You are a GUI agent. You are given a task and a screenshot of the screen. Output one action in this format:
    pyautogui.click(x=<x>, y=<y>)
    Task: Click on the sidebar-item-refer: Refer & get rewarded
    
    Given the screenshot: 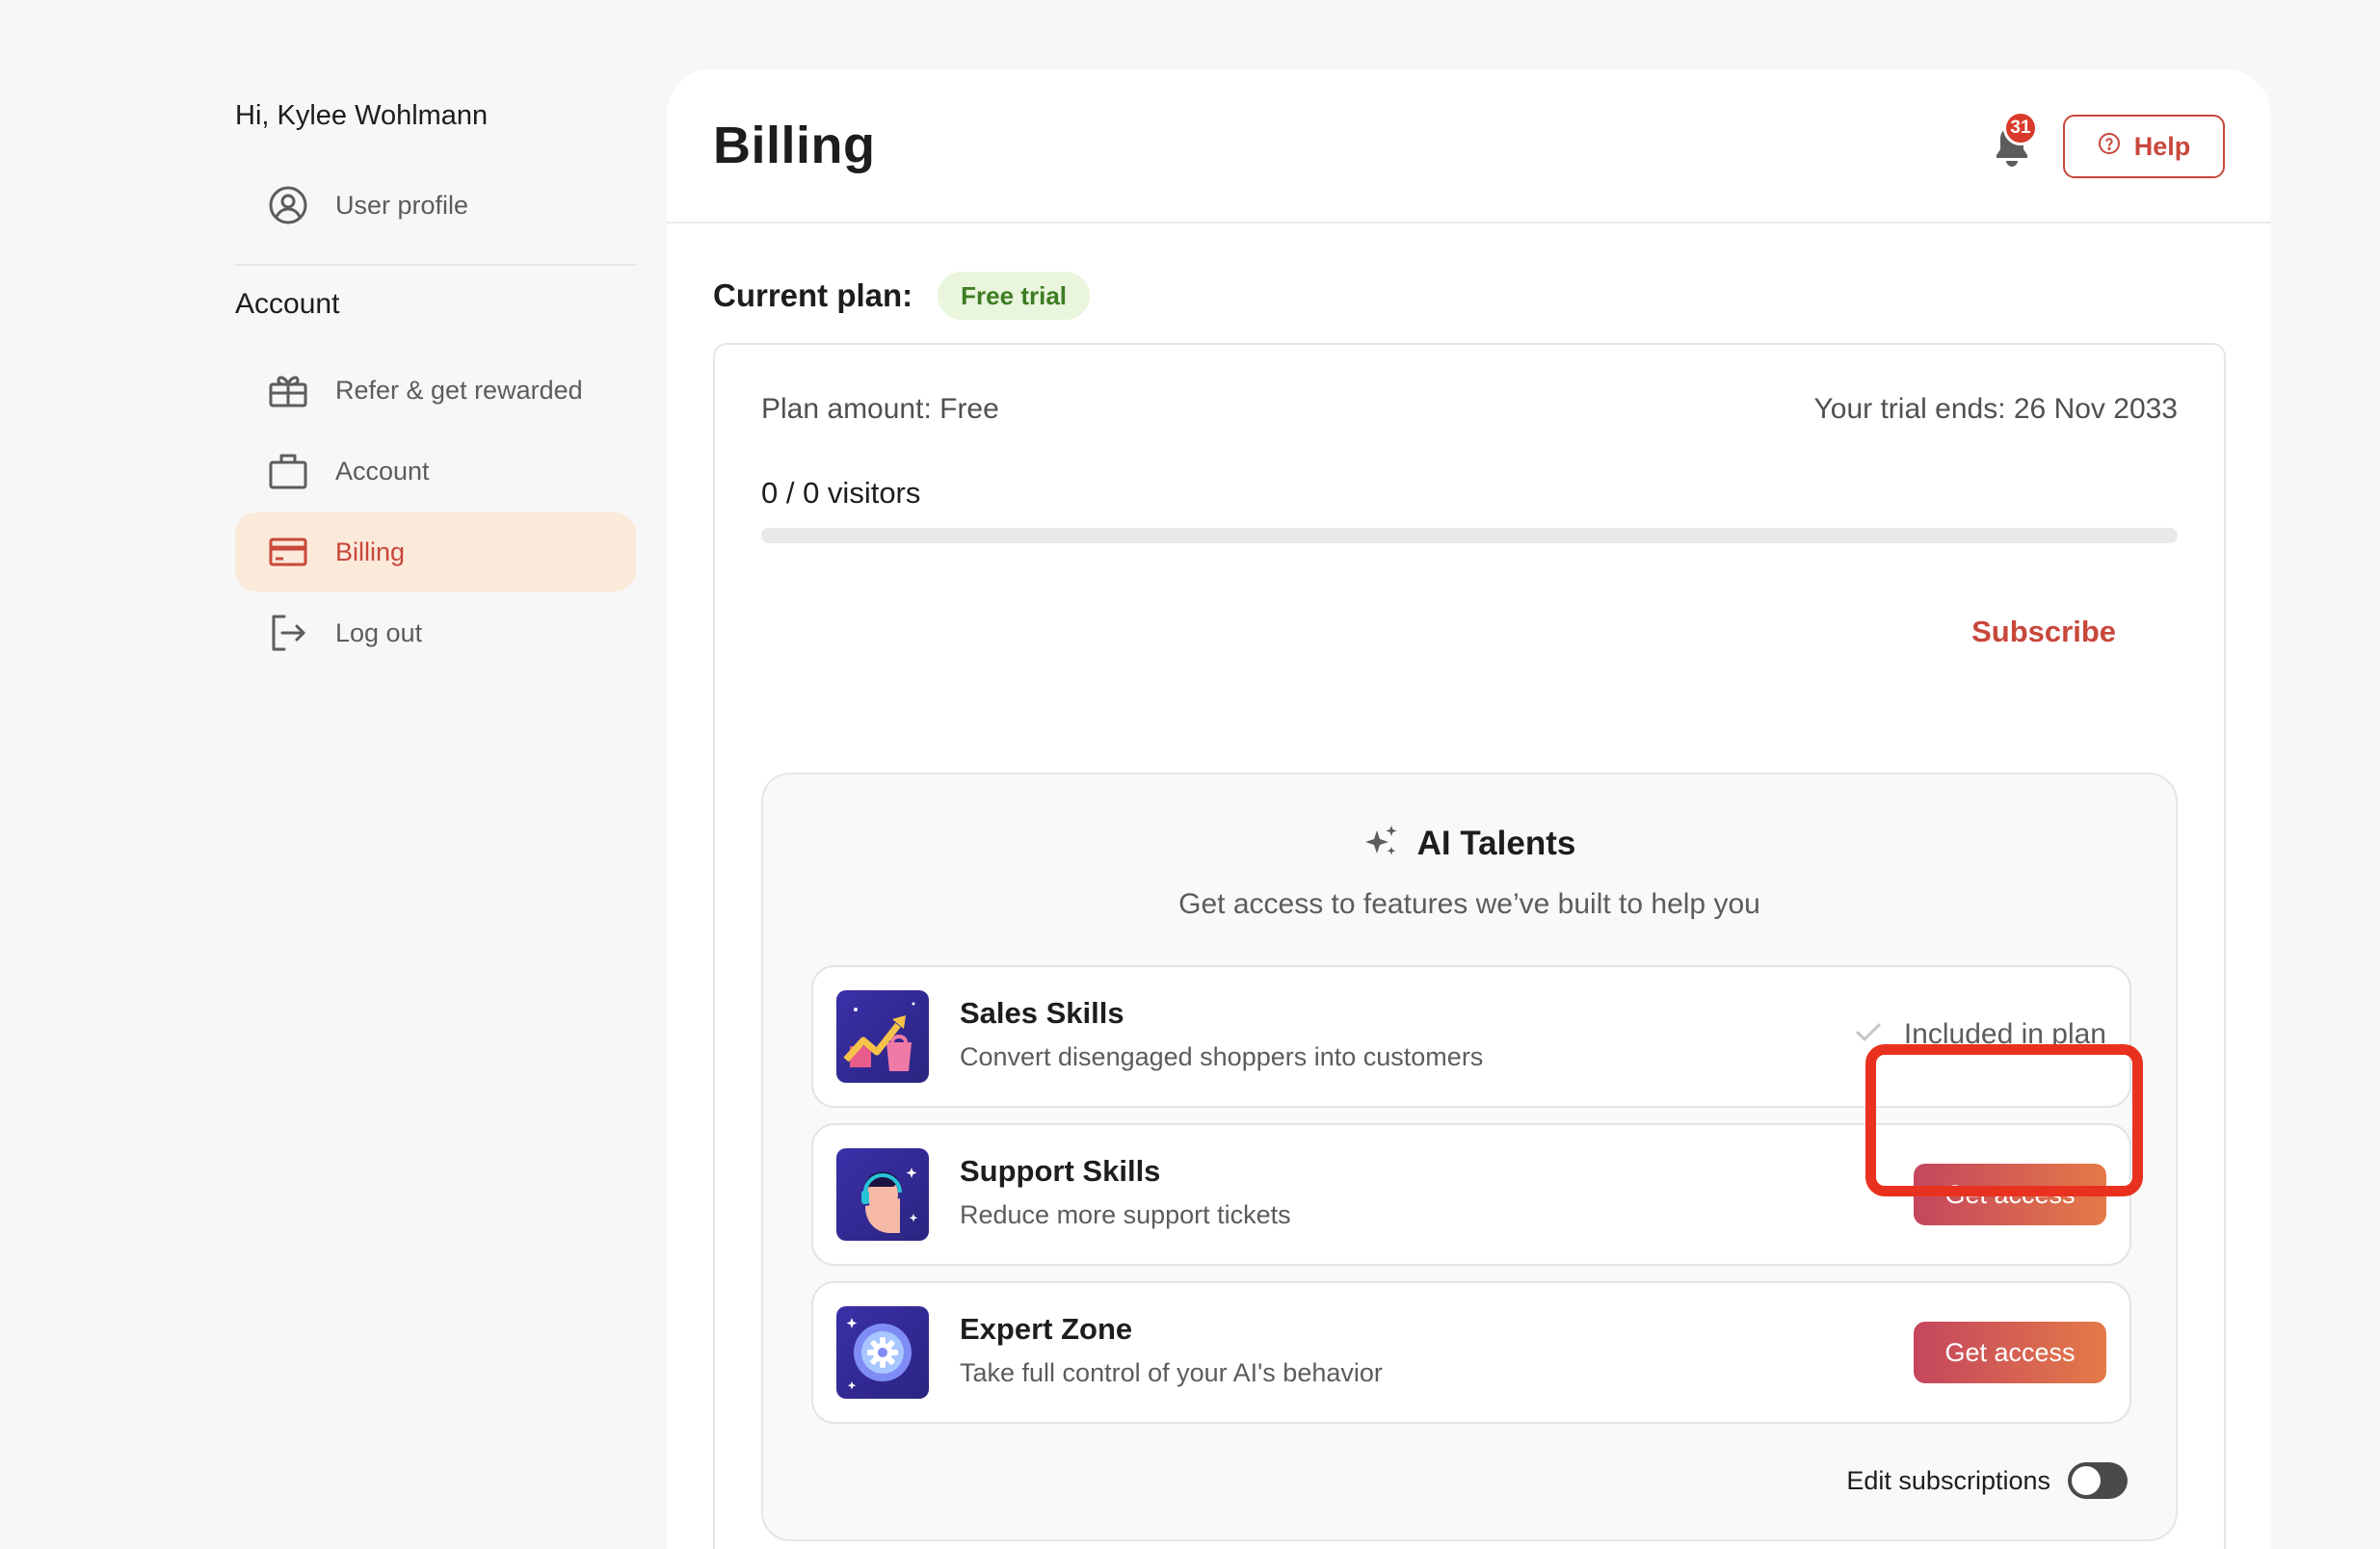 What is the action you would take?
    pyautogui.click(x=435, y=390)
    